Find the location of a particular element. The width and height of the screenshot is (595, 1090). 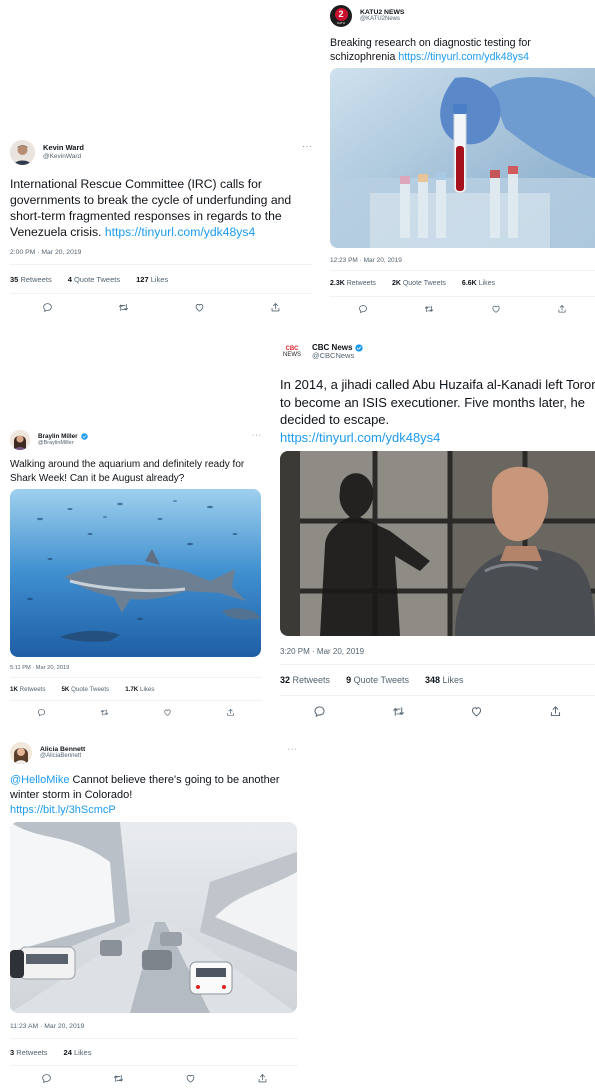

tweet-link: https://bit.ly/3hScmcP is located at coordinates (63, 810).